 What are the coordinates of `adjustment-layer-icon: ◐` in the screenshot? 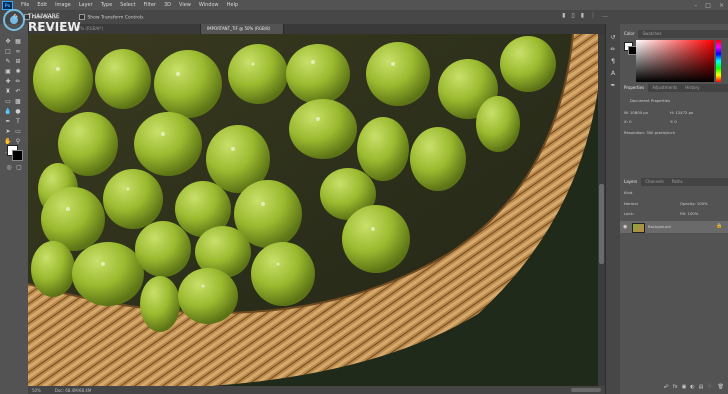 It's located at (692, 389).